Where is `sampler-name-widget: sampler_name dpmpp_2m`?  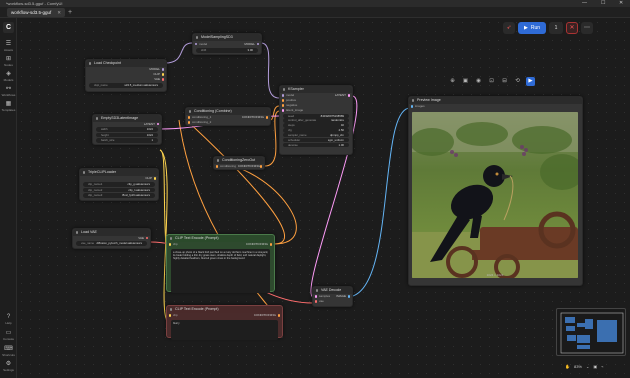 sampler-name-widget: sampler_name dpmpp_2m is located at coordinates (316, 135).